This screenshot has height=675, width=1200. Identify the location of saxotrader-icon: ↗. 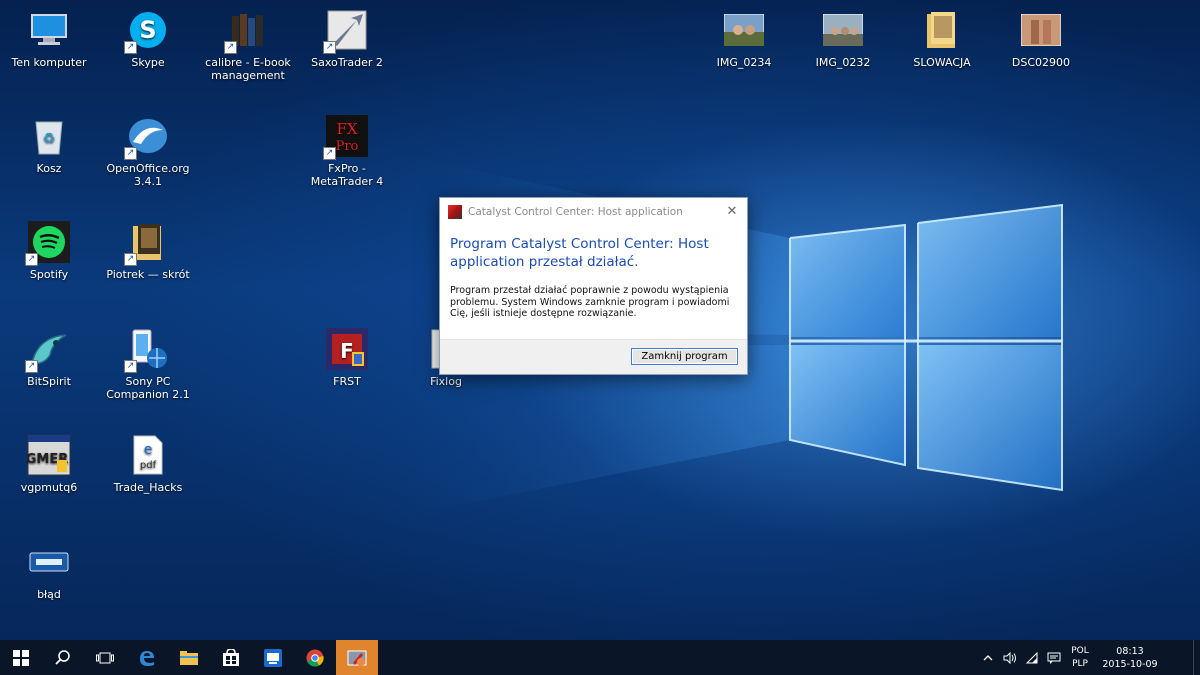
(346, 31).